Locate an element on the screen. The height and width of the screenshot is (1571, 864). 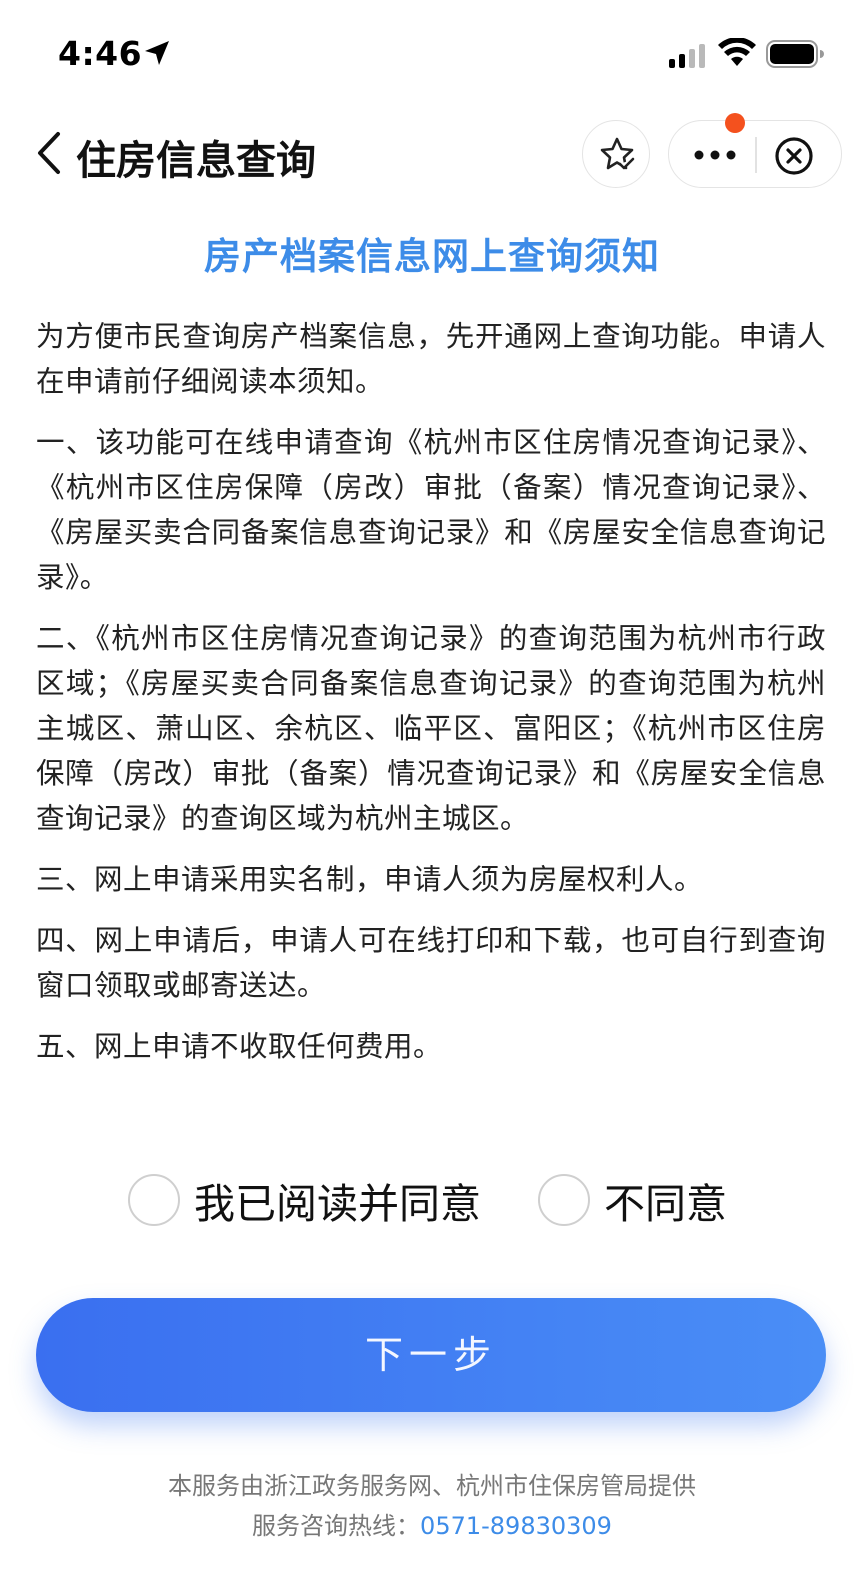
notice-paragraph-intro: 为方便市民查询房产档案信息，先开通网上查询功能。申请人在申请前仔细阅读本须知。 is located at coordinates (431, 359).